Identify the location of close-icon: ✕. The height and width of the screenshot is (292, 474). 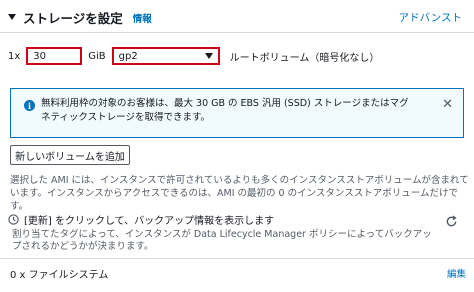
(447, 104).